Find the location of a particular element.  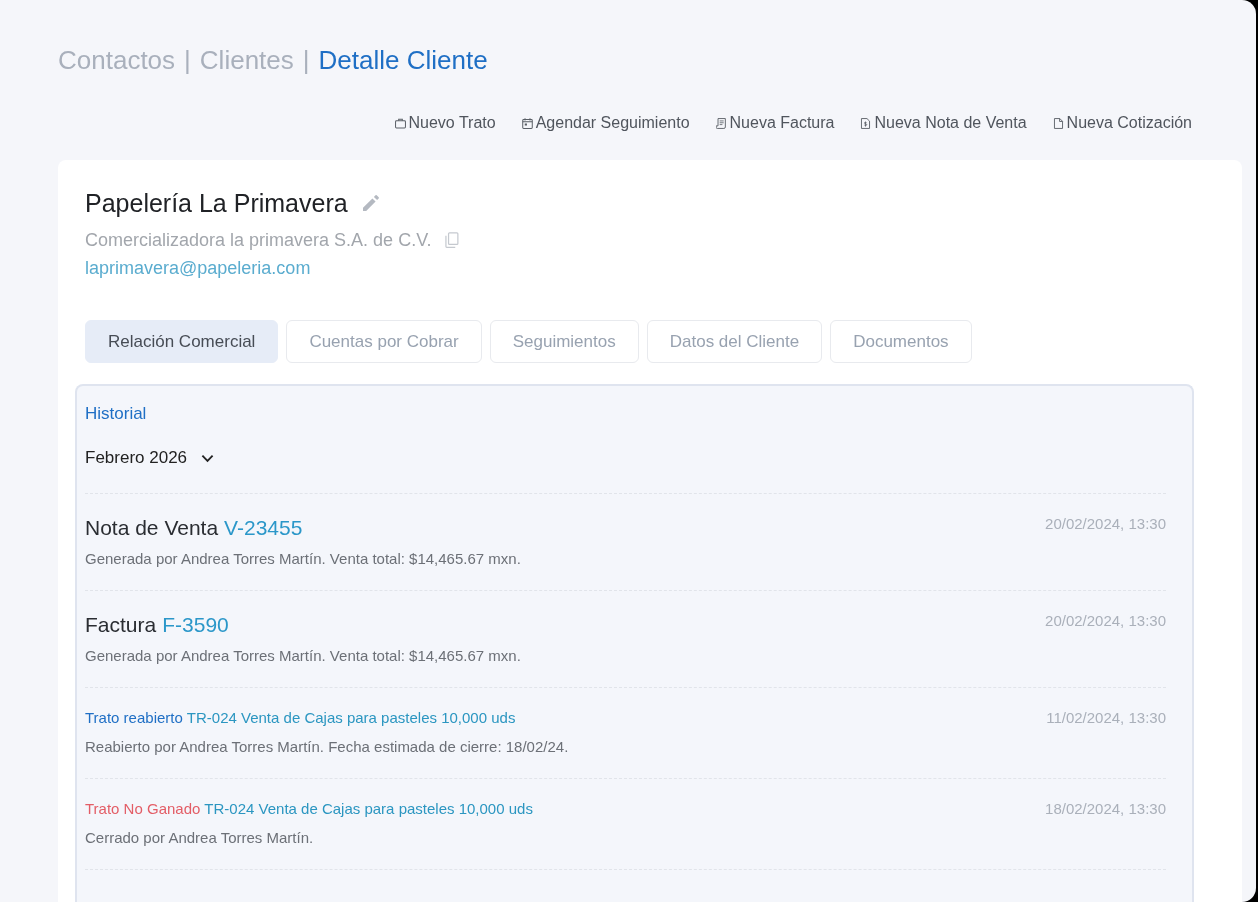

edit-icon is located at coordinates (370, 203).